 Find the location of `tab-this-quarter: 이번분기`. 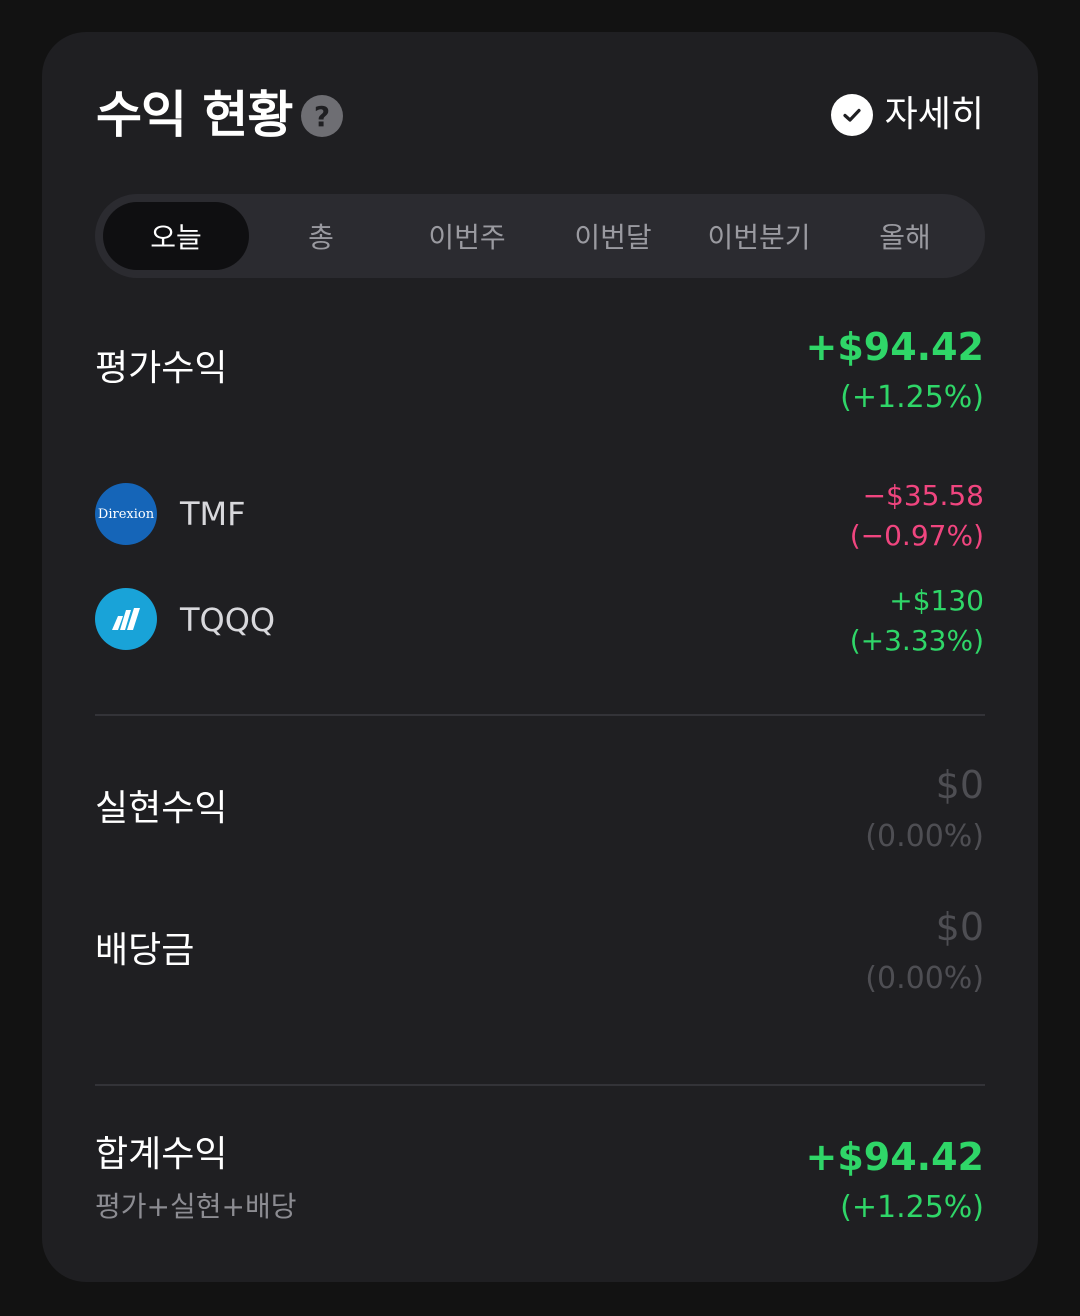

tab-this-quarter: 이번분기 is located at coordinates (759, 236).